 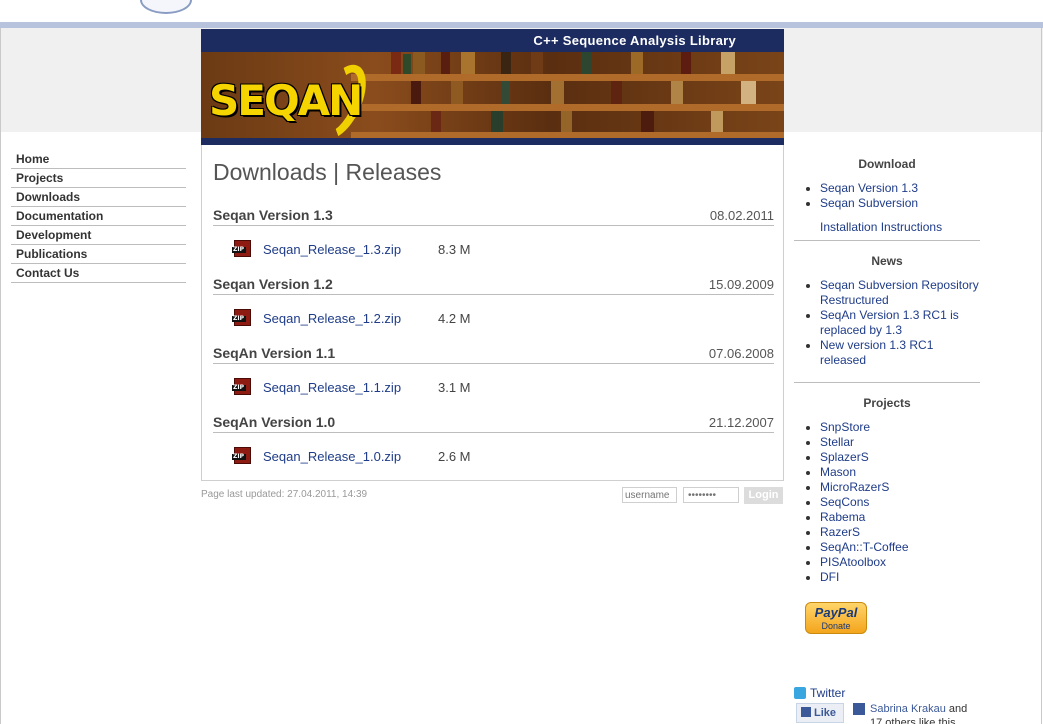 What do you see at coordinates (844, 502) in the screenshot?
I see `project-link: SeqCons` at bounding box center [844, 502].